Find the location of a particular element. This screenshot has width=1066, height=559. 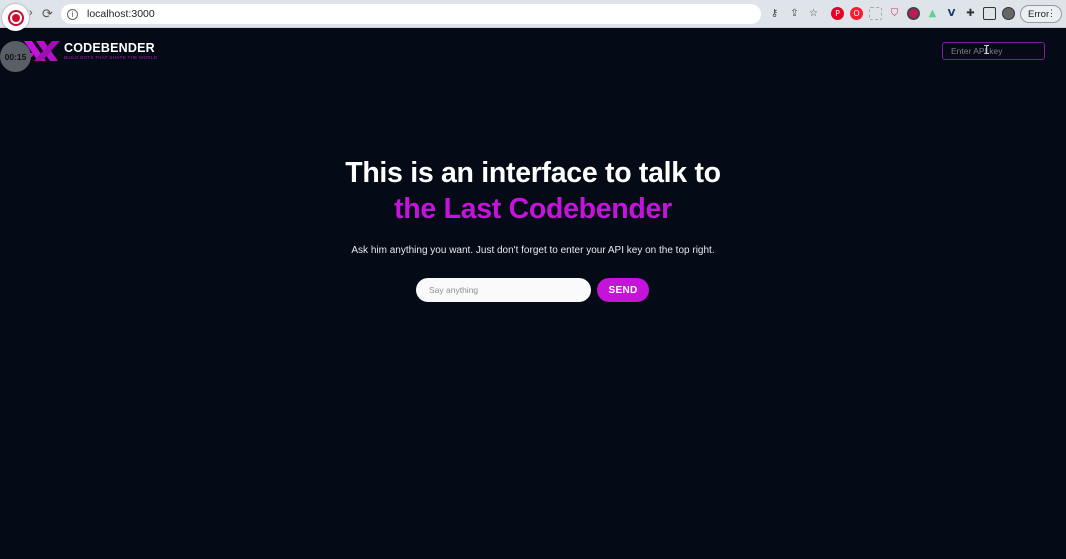

shield-icon: ⛉ is located at coordinates (894, 13).